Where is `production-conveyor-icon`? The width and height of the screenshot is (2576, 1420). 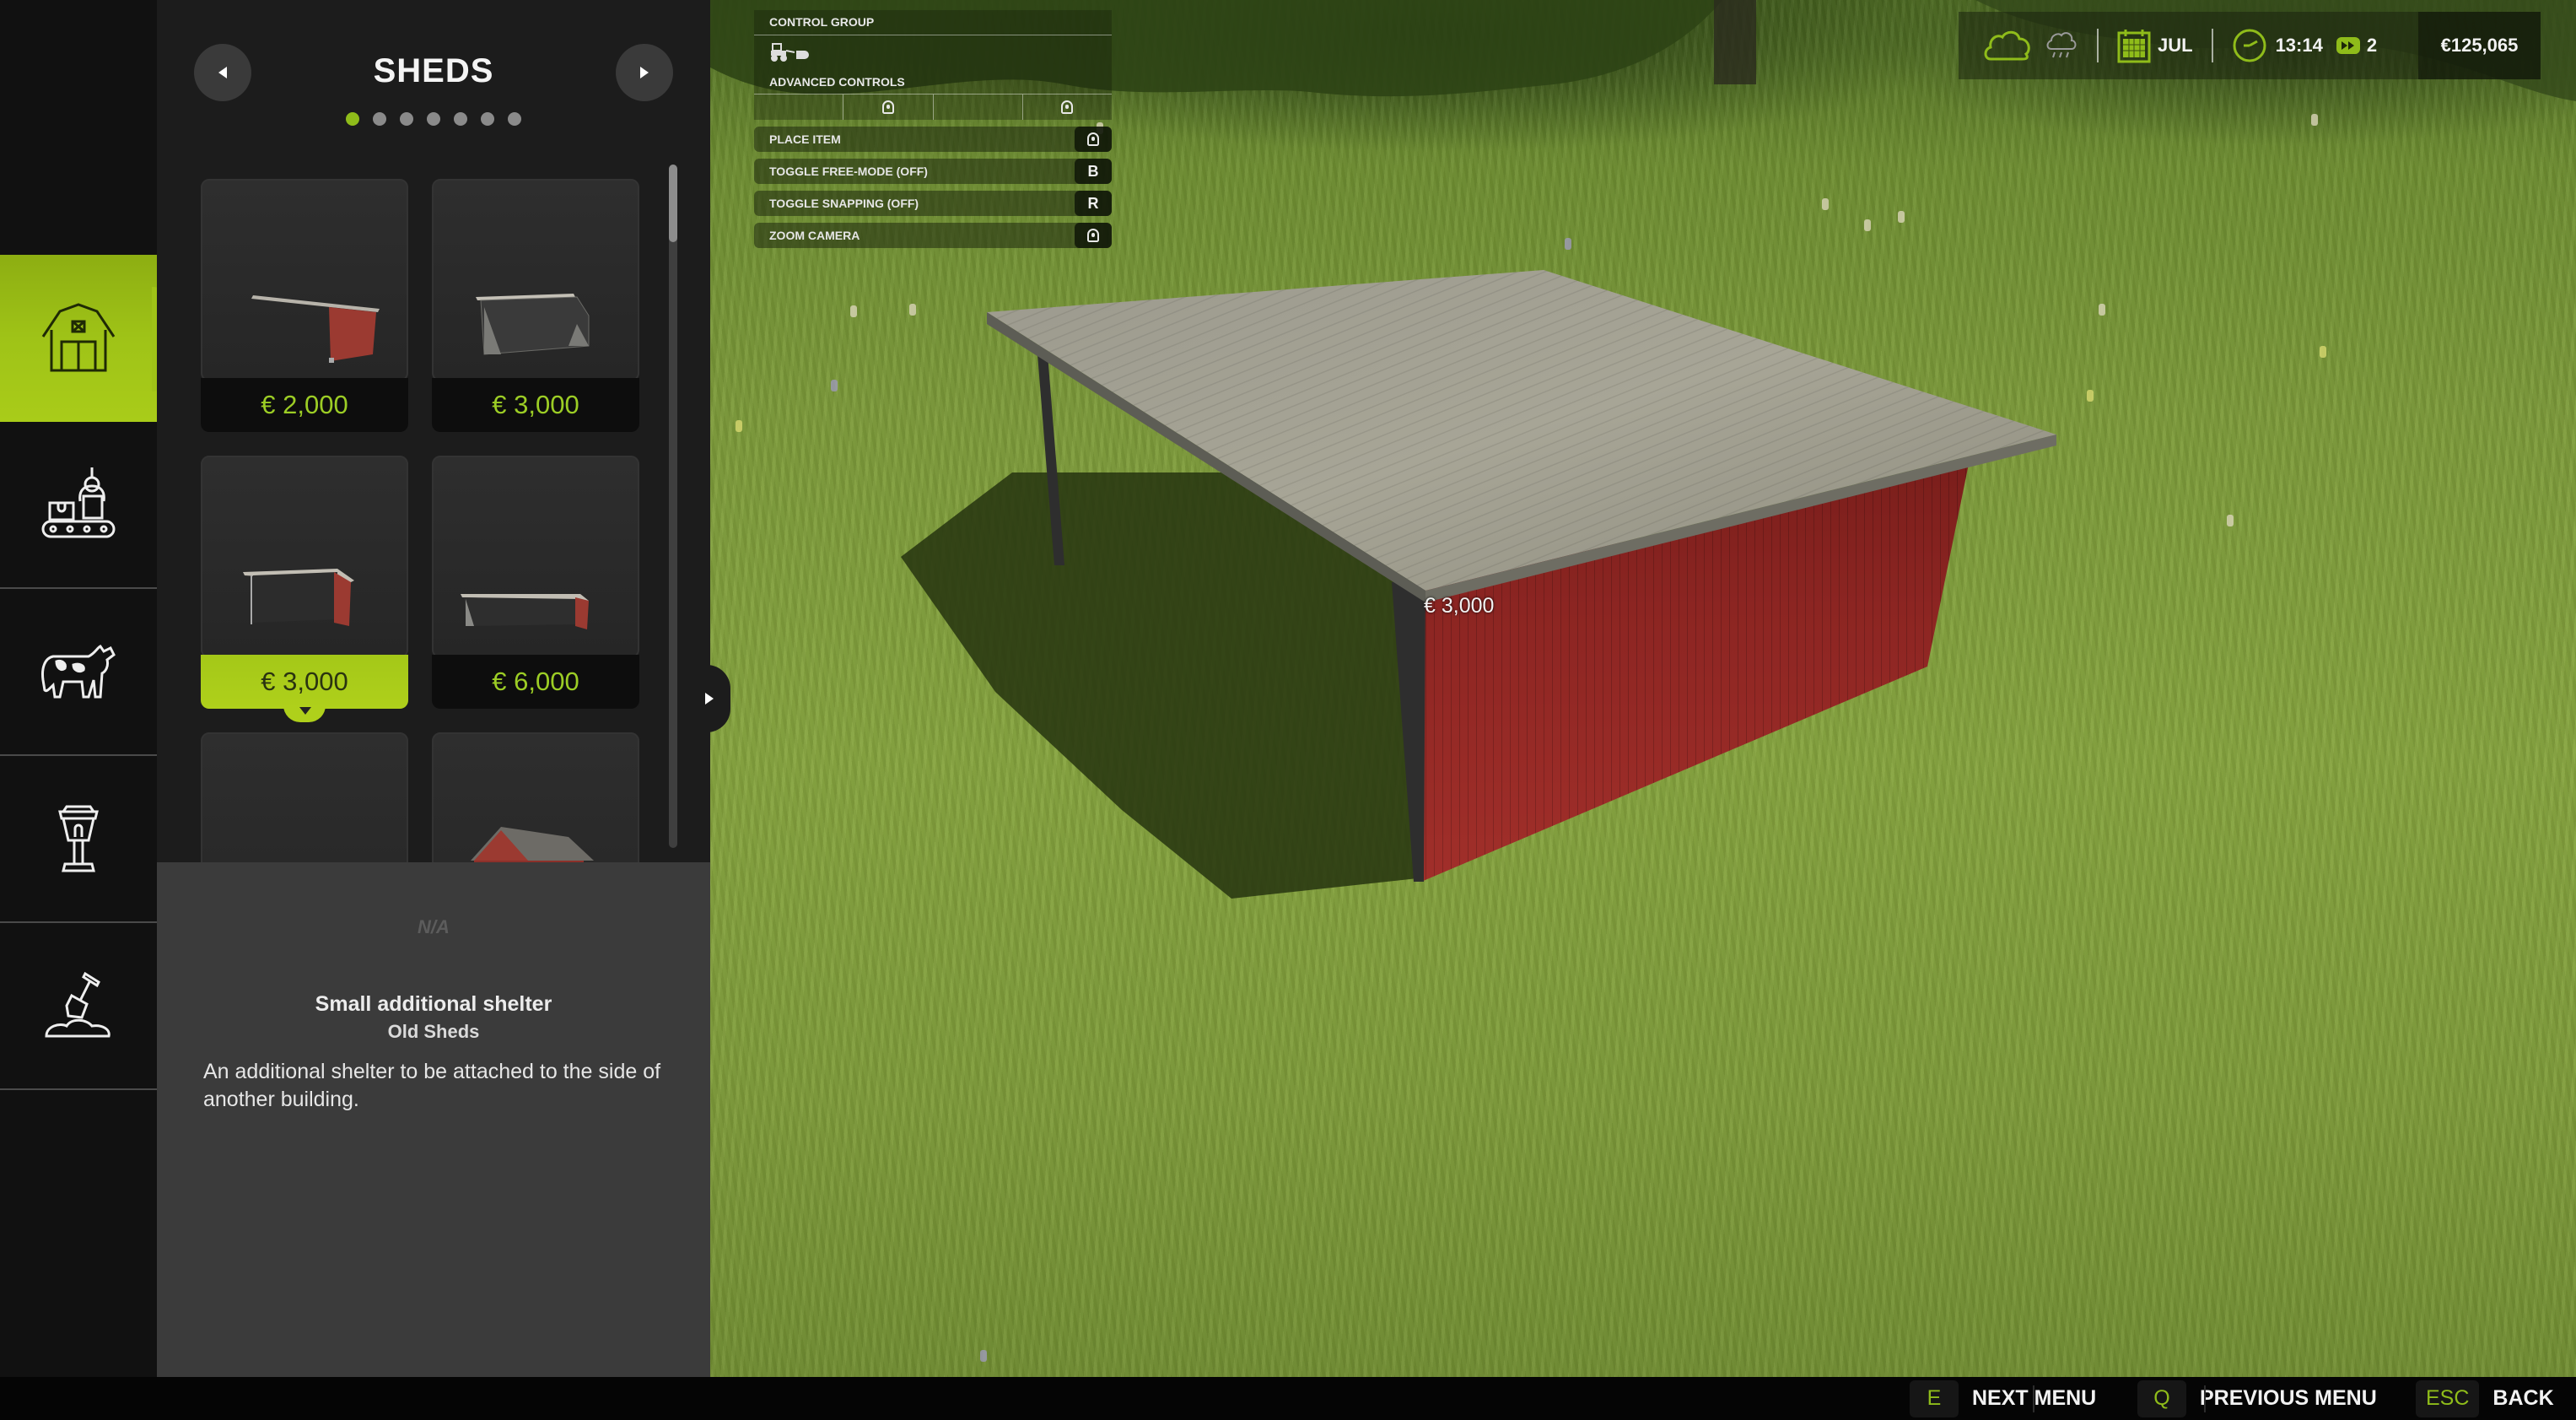 production-conveyor-icon is located at coordinates (78, 503).